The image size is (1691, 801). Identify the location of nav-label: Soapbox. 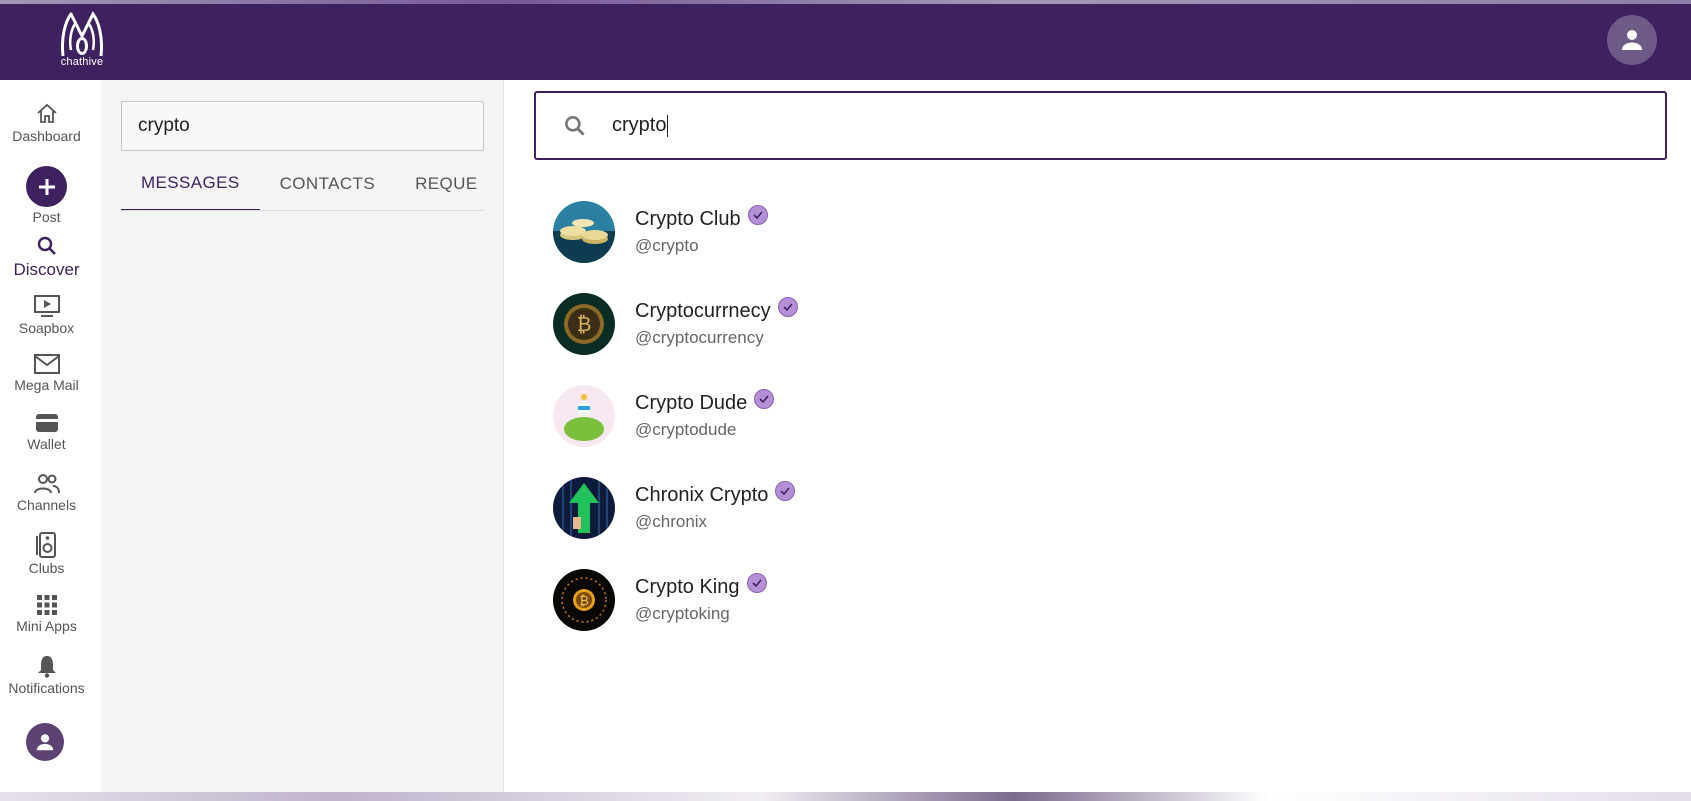
(46, 328).